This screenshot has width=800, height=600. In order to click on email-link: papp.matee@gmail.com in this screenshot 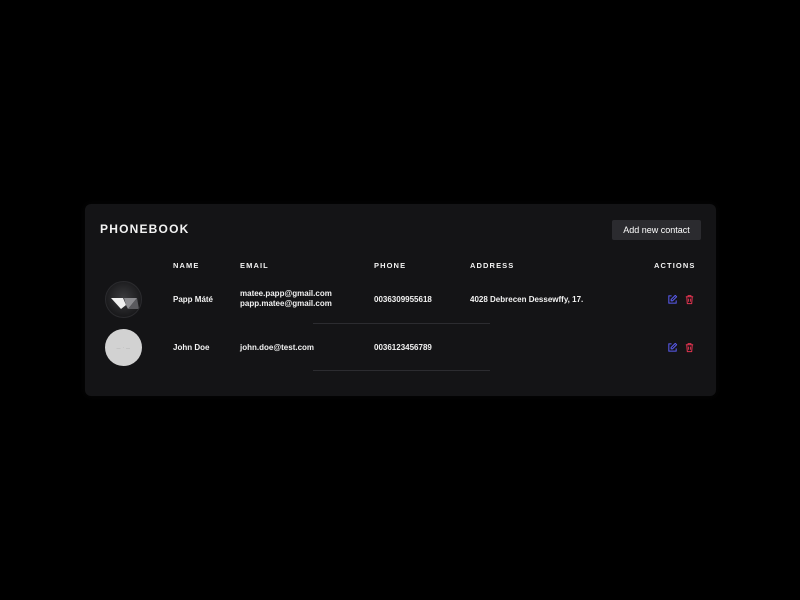, I will do `click(286, 304)`.